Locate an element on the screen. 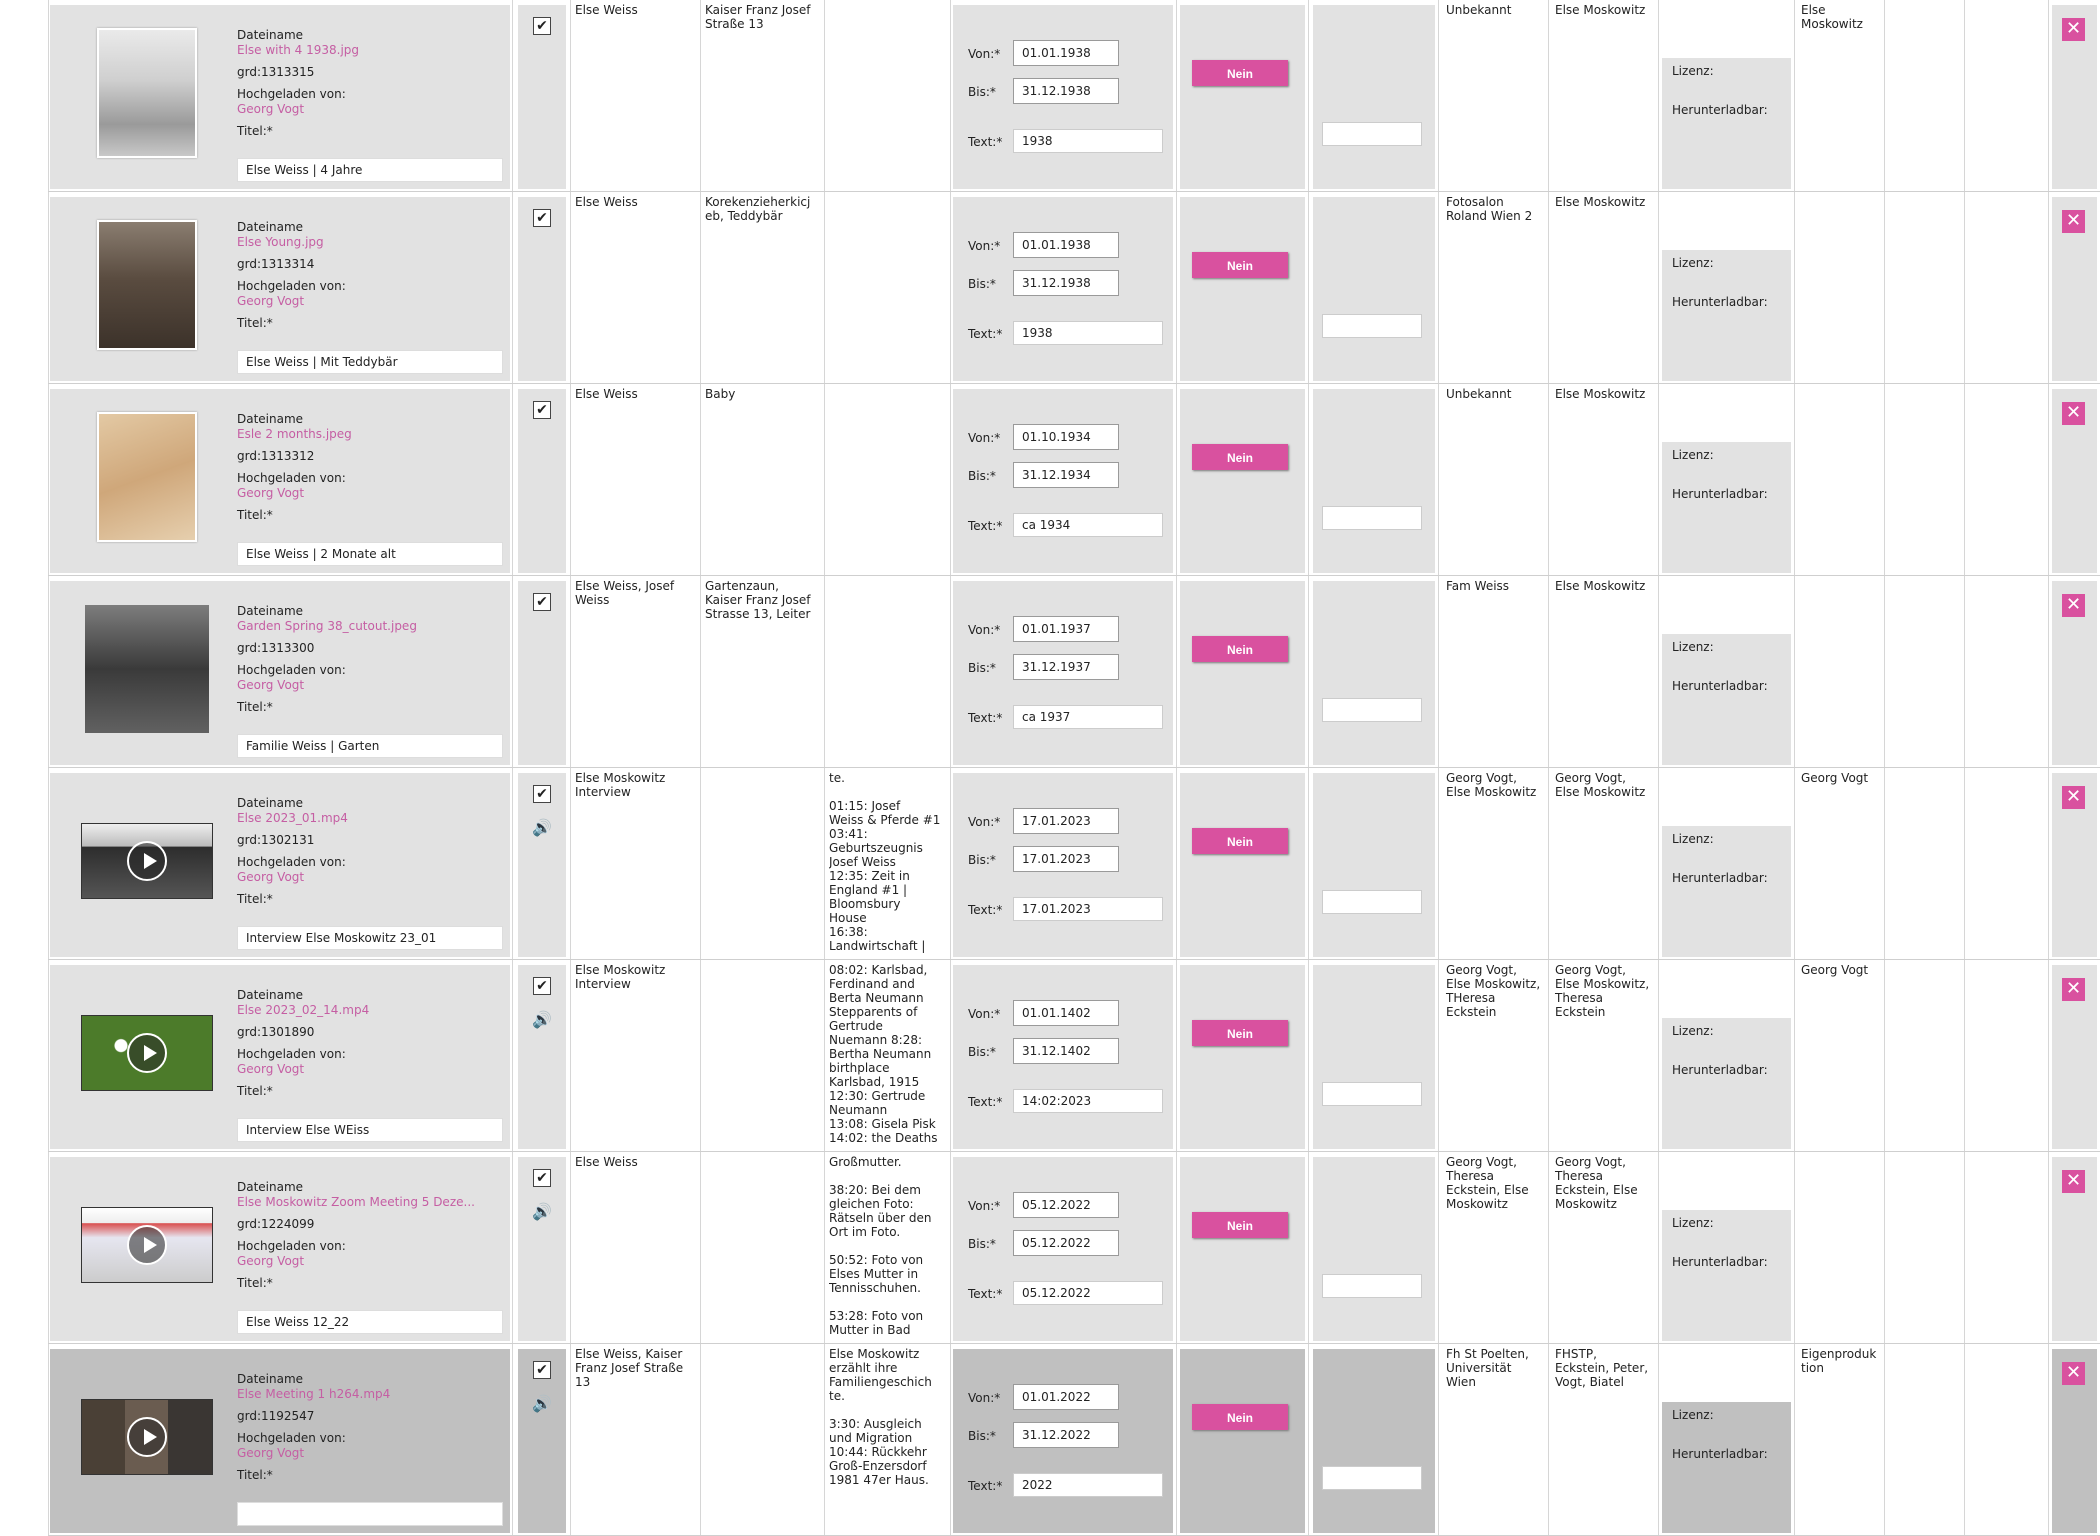  date-text-input: 2022 is located at coordinates (1088, 1485).